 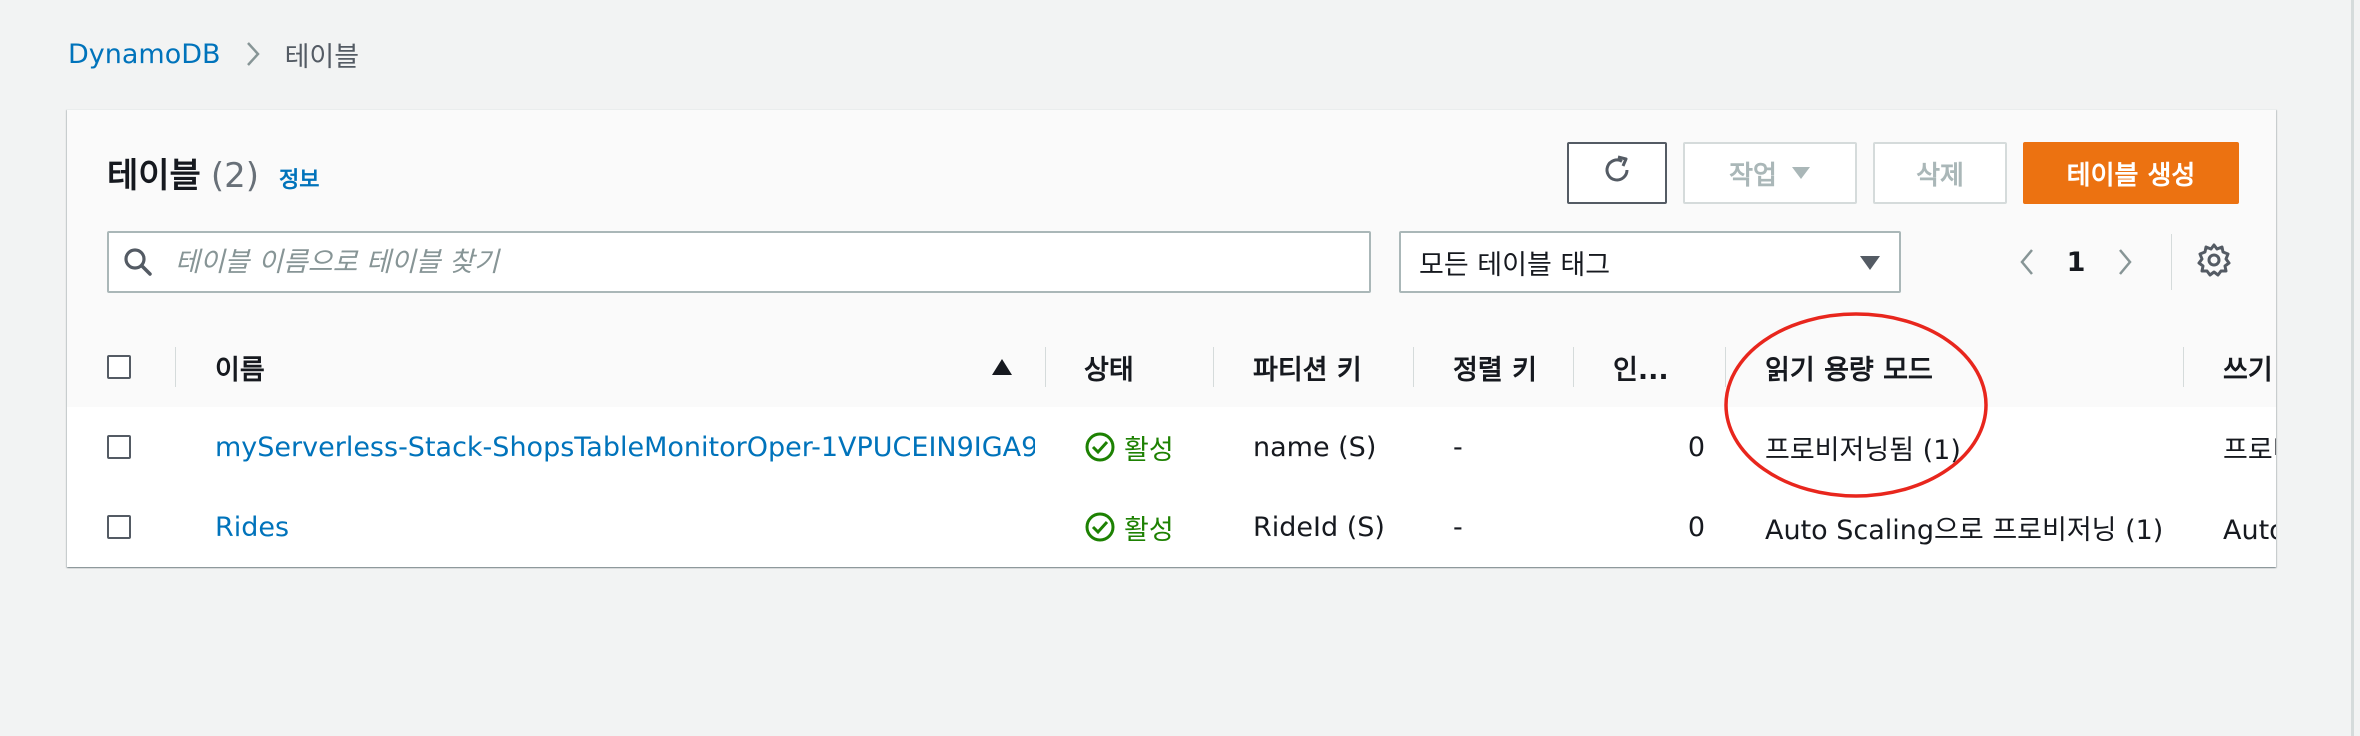 What do you see at coordinates (1503, 367) in the screenshot?
I see `column-header-sort-key: 정렬 키` at bounding box center [1503, 367].